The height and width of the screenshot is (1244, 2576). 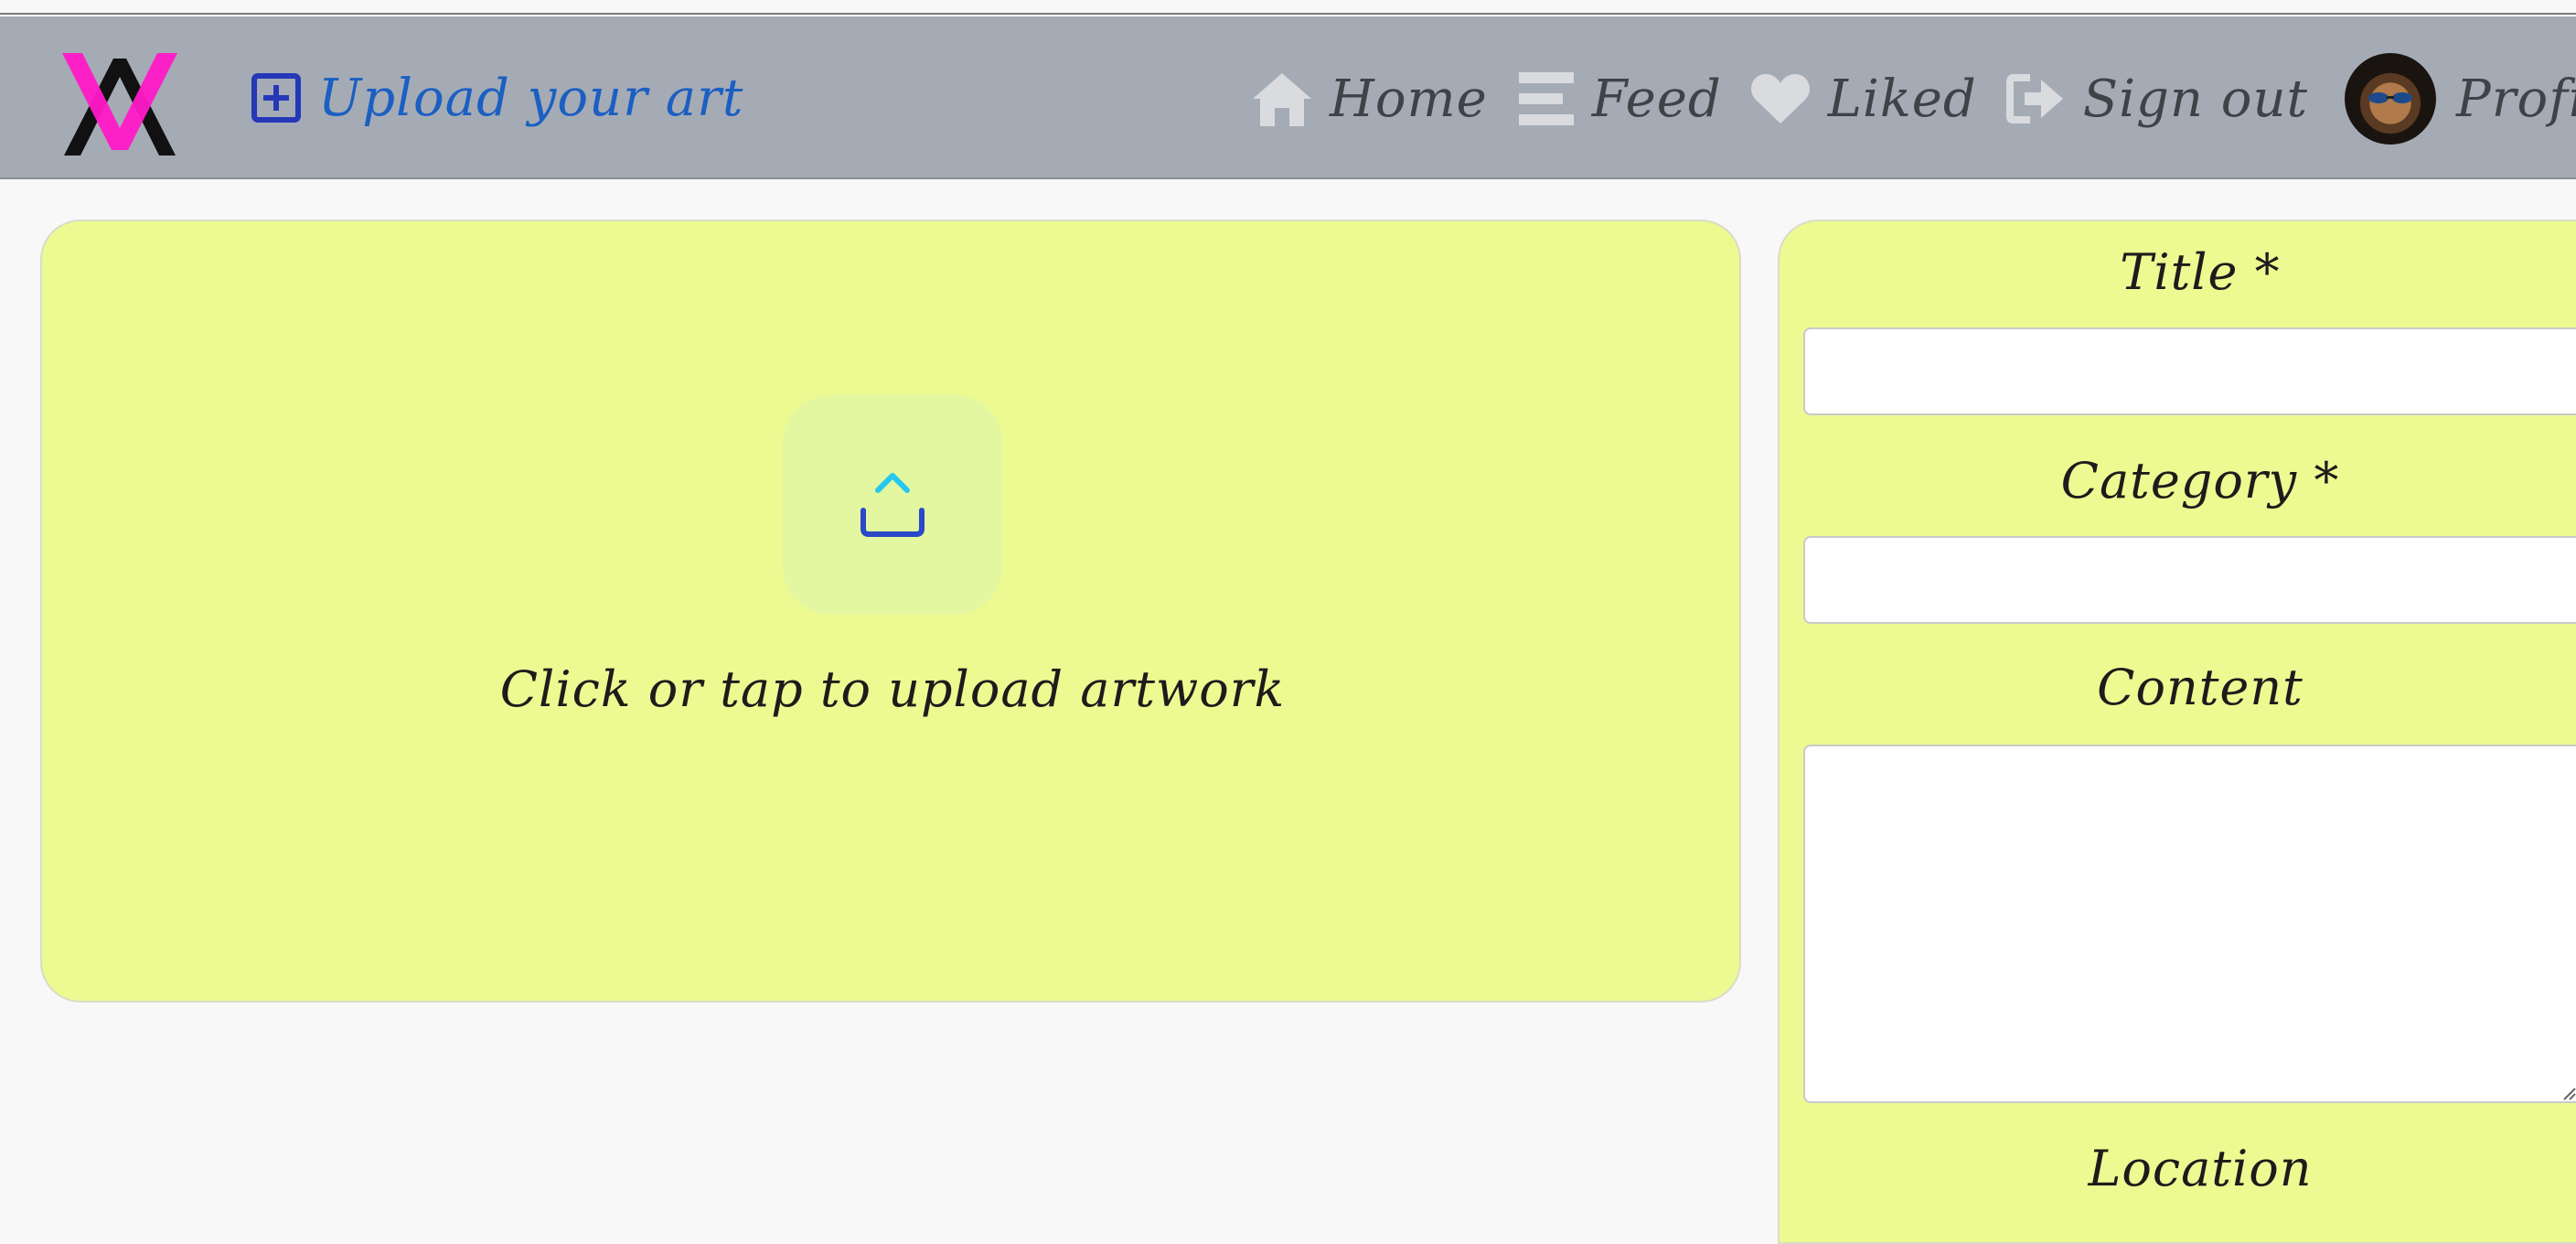 I want to click on main-nav: Home Feed Liked Sign out Prof, so click(x=1912, y=99).